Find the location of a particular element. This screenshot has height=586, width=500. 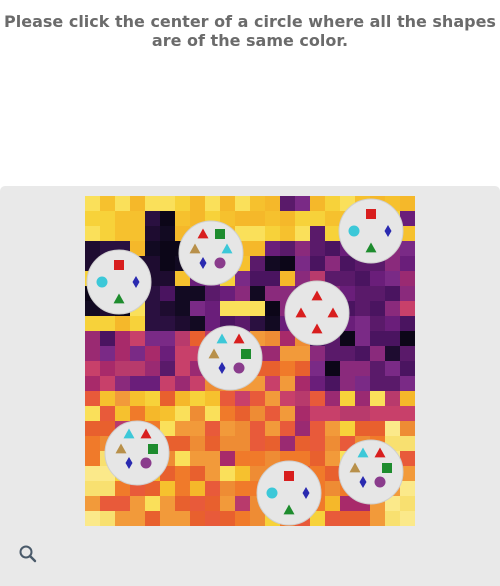

zoom-button is located at coordinates (28, 554).